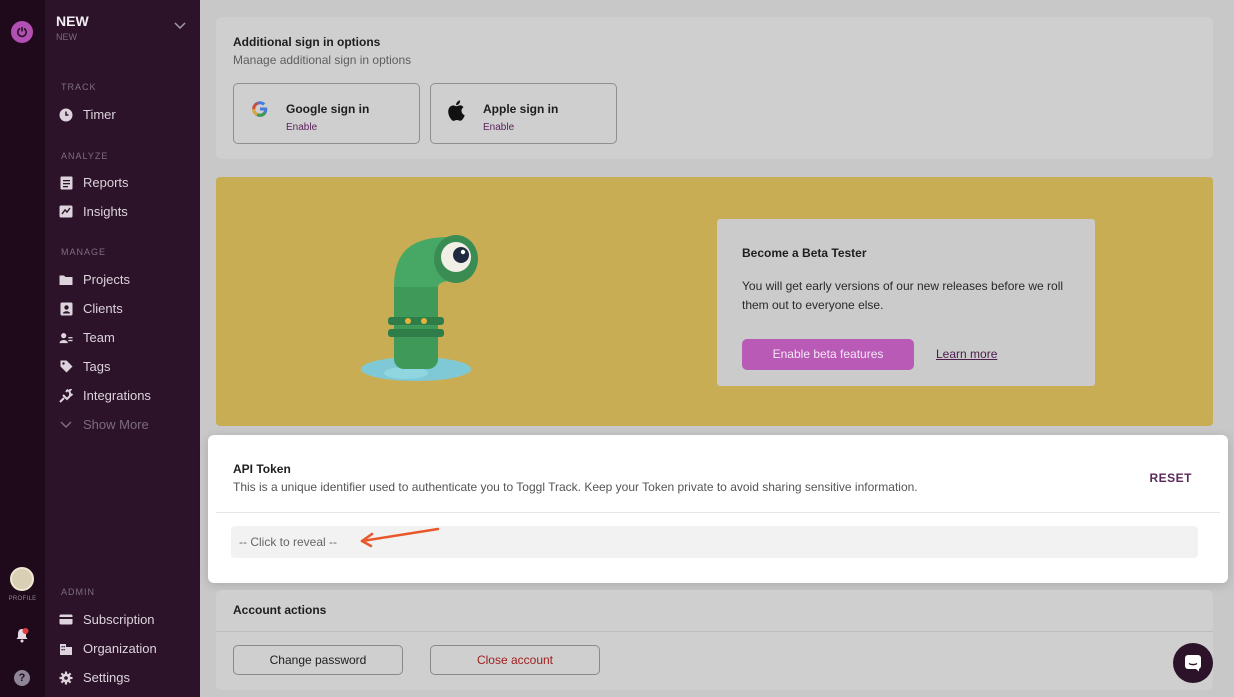 The height and width of the screenshot is (697, 1234). What do you see at coordinates (828, 354) in the screenshot?
I see `enable-beta-button: Enable beta features` at bounding box center [828, 354].